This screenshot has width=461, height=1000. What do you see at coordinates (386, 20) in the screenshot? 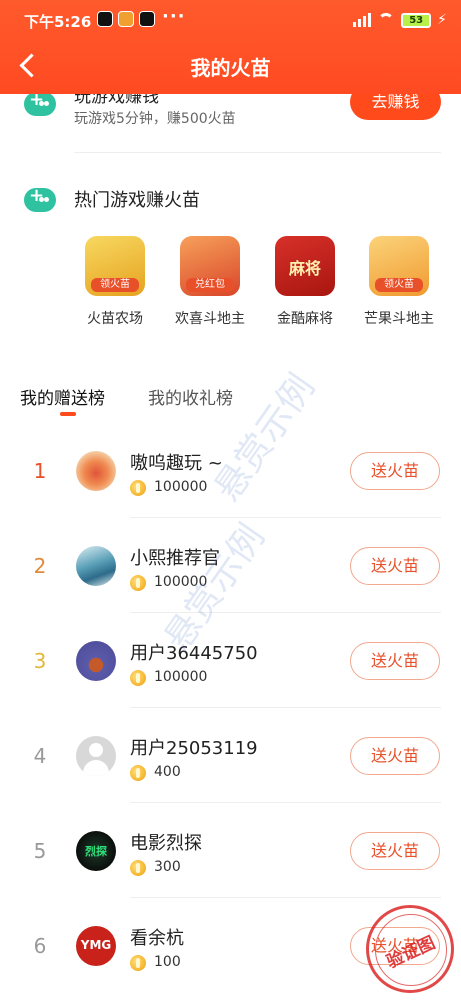
I see `wifi-icon` at bounding box center [386, 20].